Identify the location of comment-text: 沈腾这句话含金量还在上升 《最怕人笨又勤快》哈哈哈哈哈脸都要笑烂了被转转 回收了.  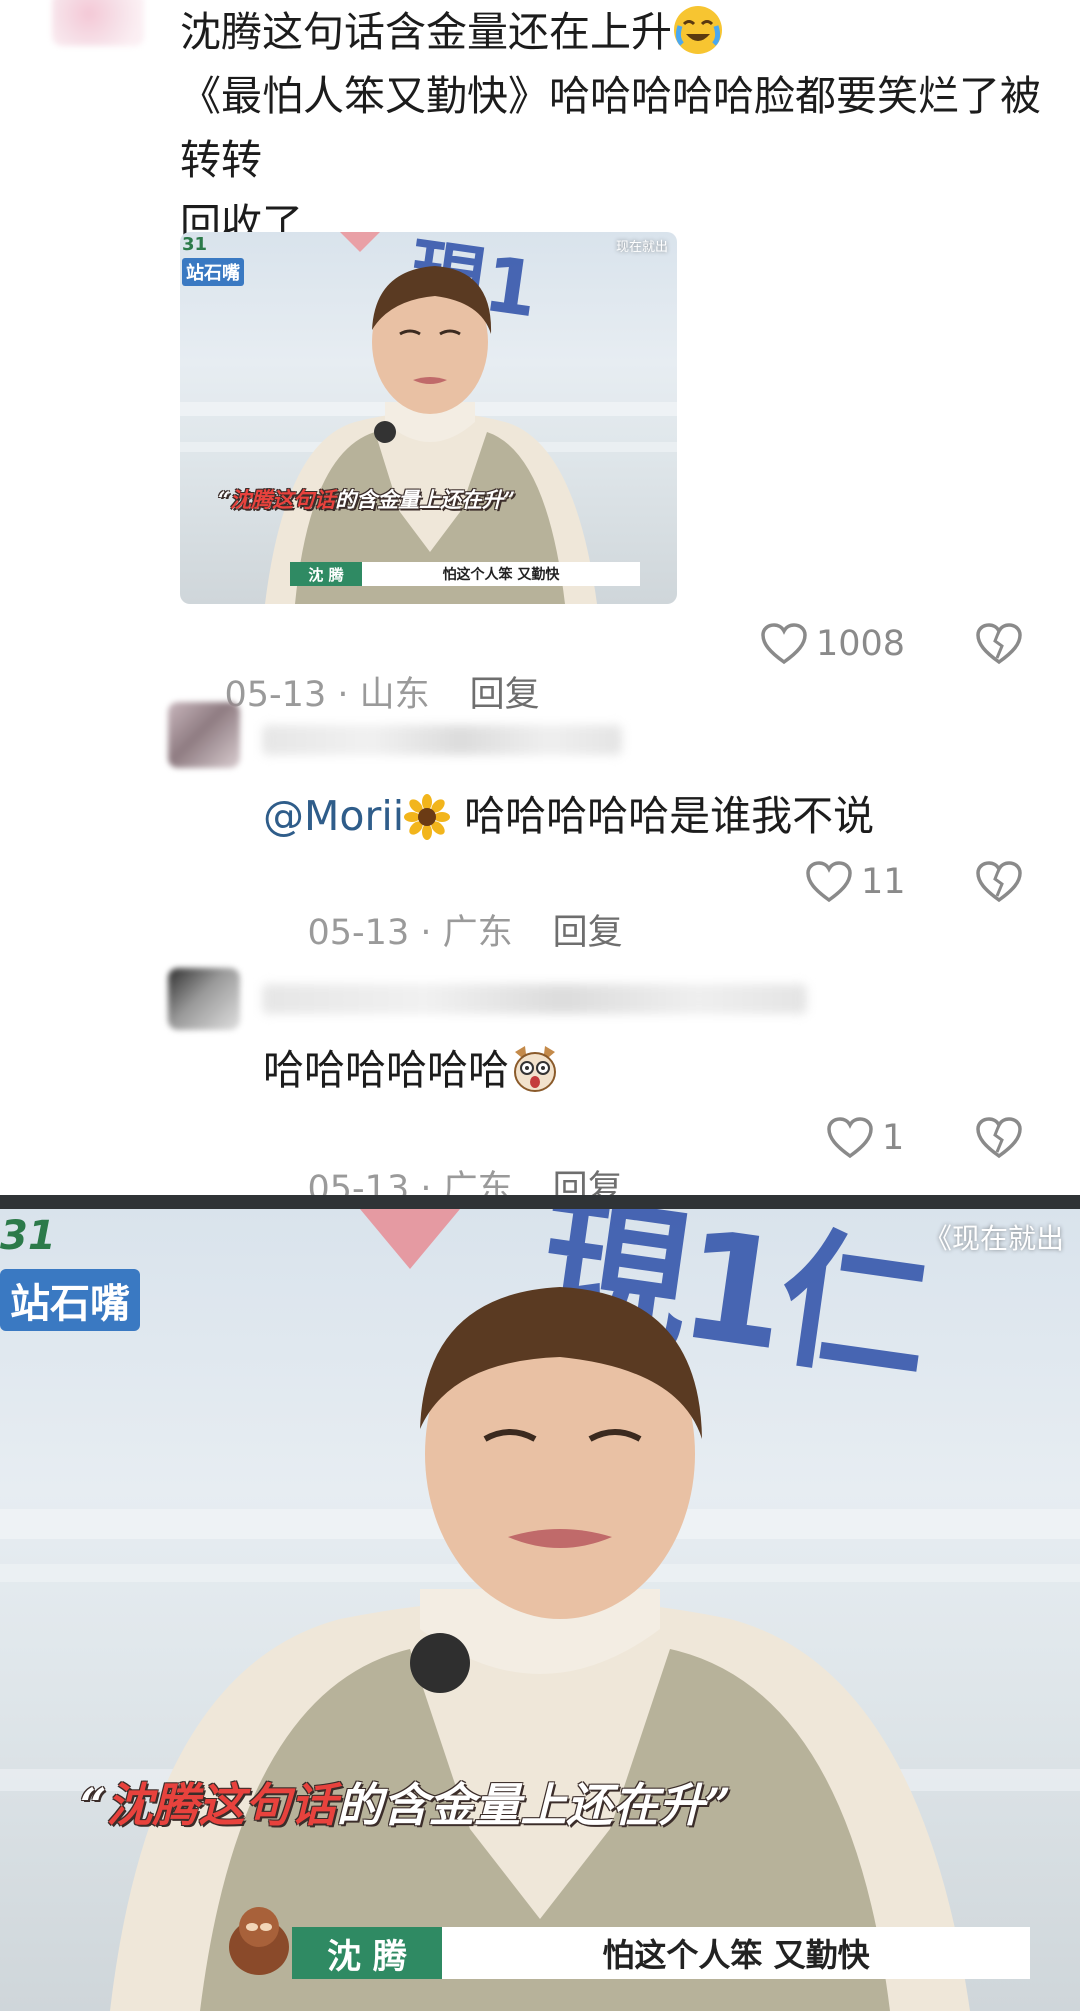
(620, 128).